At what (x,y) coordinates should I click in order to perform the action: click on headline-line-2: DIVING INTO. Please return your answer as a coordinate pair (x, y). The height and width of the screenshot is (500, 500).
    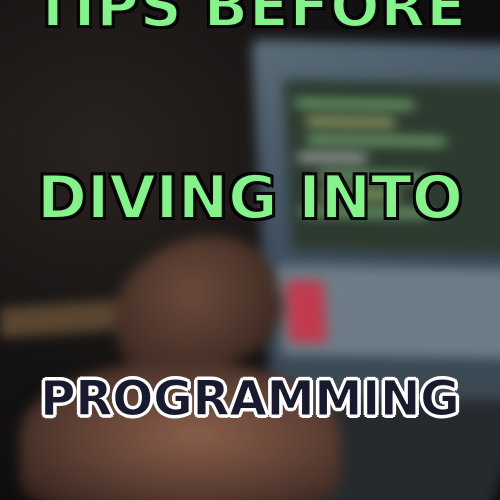
    Looking at the image, I should click on (250, 198).